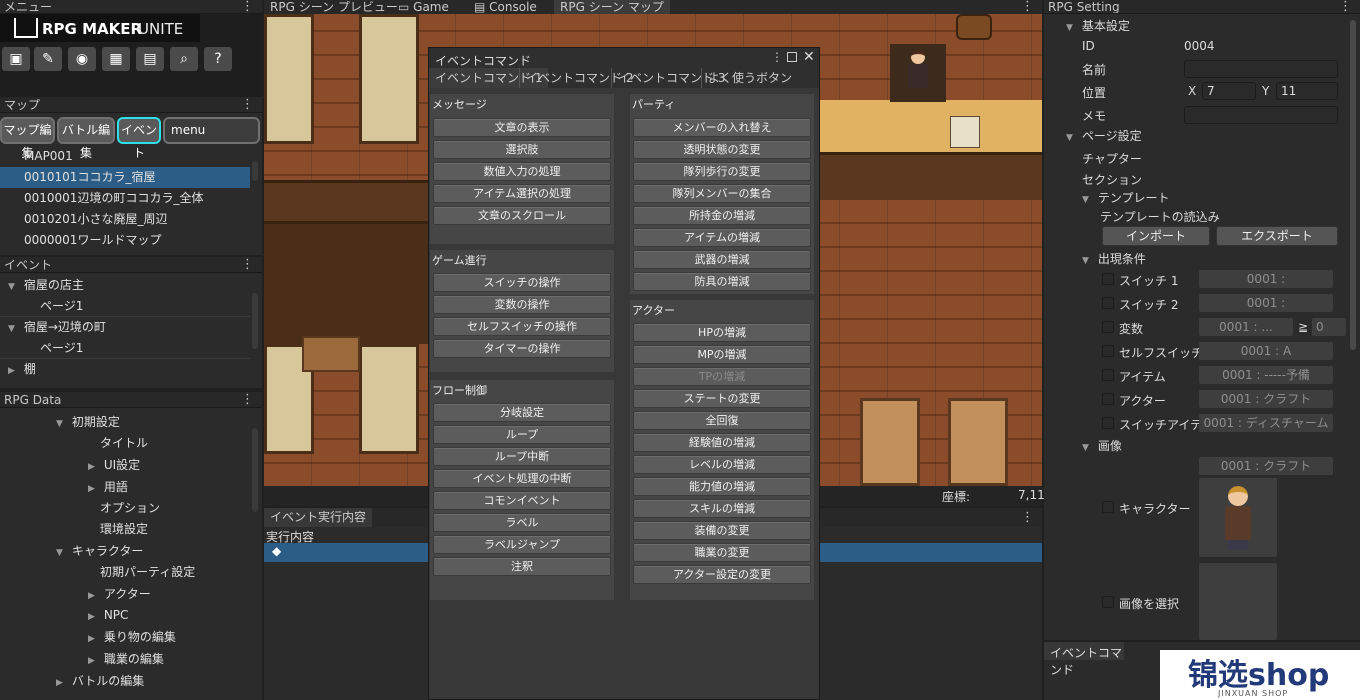 The height and width of the screenshot is (700, 1360). What do you see at coordinates (1108, 507) in the screenshot?
I see `character-checkbox` at bounding box center [1108, 507].